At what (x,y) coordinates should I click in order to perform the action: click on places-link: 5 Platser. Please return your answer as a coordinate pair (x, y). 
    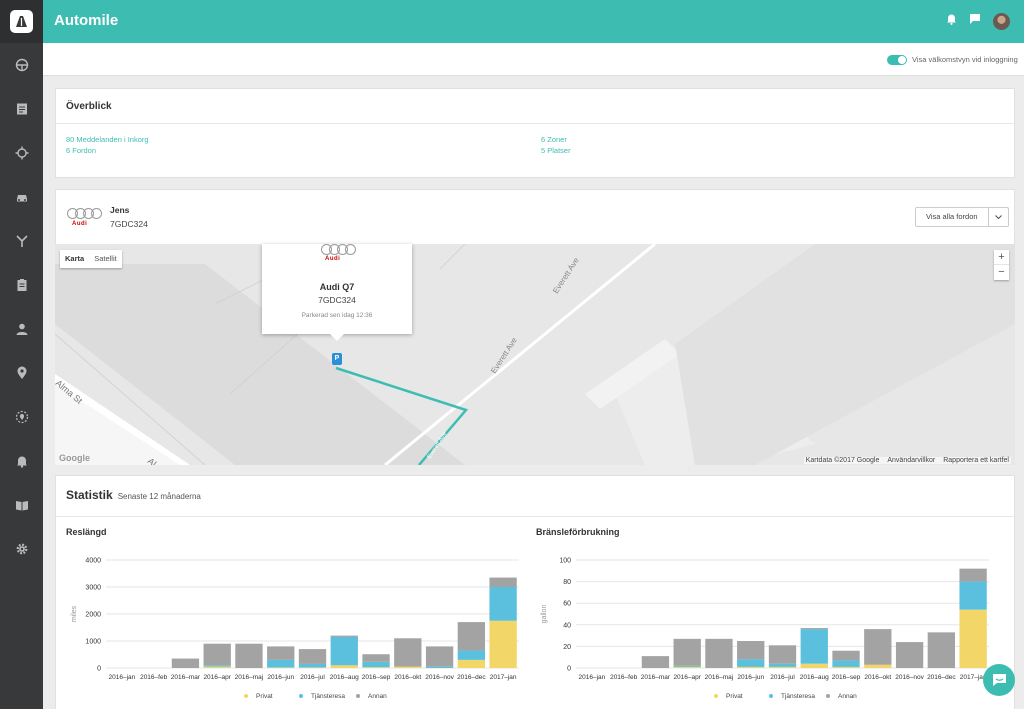
    Looking at the image, I should click on (556, 150).